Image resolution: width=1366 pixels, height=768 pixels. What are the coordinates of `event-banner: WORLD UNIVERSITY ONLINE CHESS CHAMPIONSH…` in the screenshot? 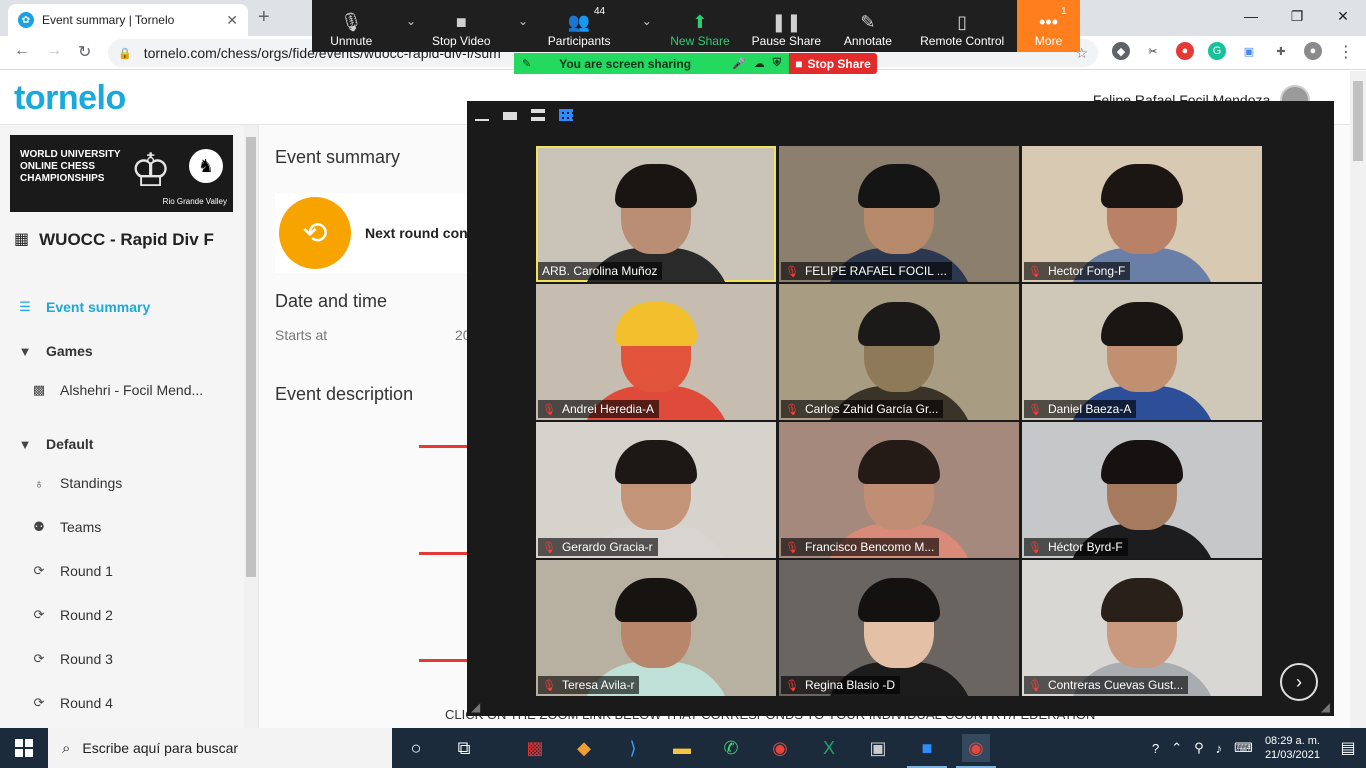 It's located at (121, 173).